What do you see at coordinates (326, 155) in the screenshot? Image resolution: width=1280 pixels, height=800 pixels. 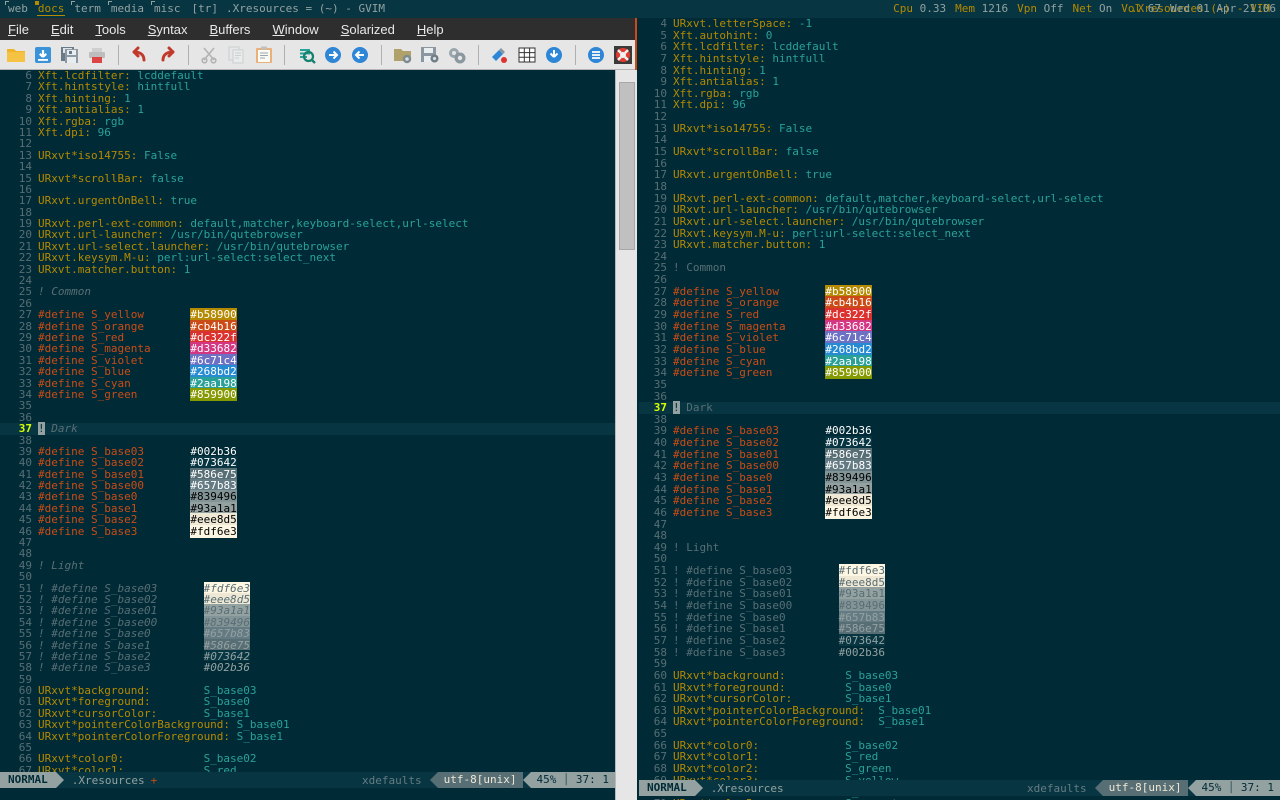 I see `line-text: URxvt*iso14755: False` at bounding box center [326, 155].